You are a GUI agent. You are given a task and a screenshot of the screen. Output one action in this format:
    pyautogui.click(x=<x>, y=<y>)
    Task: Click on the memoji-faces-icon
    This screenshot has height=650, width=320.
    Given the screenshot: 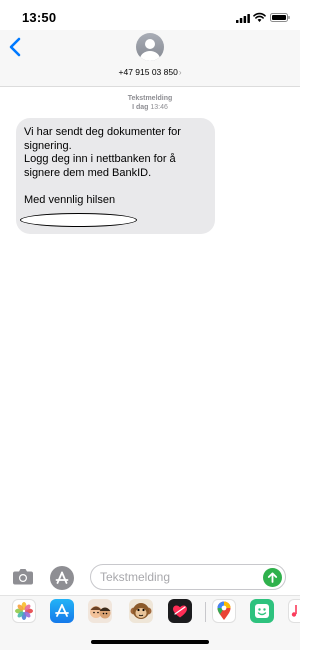 What is the action you would take?
    pyautogui.click(x=100, y=612)
    